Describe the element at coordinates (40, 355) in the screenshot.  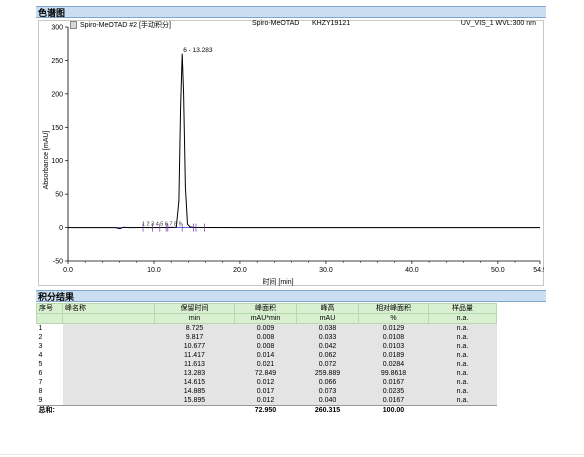
I see `table-cell: 4` at that location.